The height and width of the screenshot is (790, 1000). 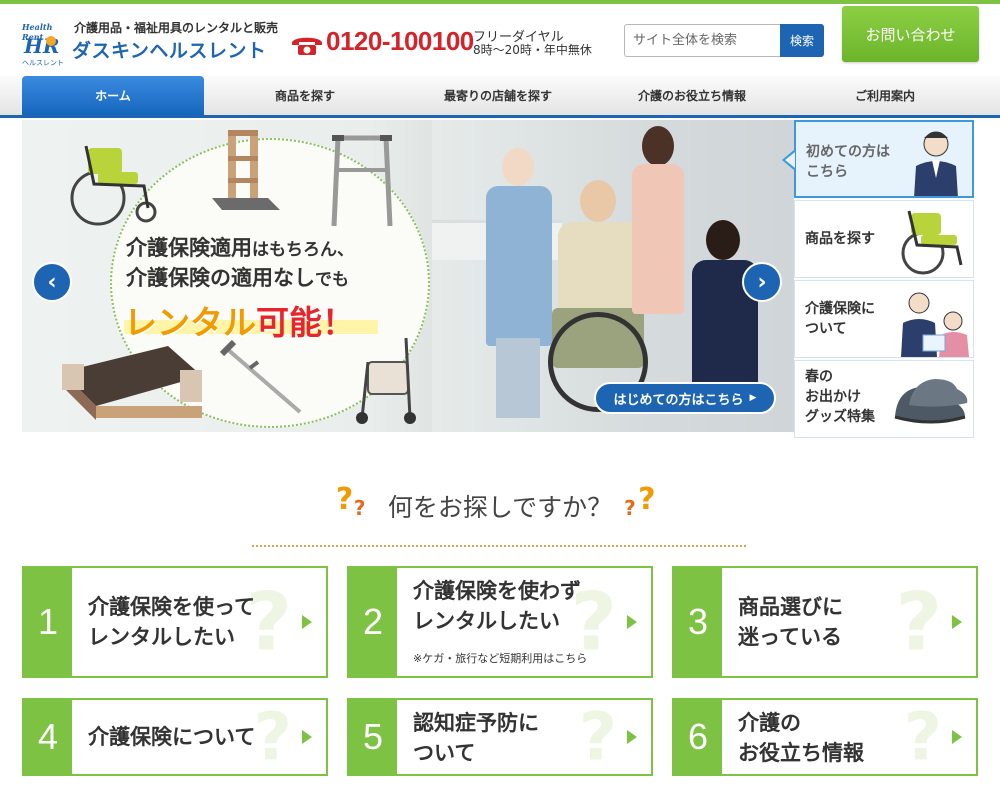 I want to click on card-number: 5, so click(x=373, y=737).